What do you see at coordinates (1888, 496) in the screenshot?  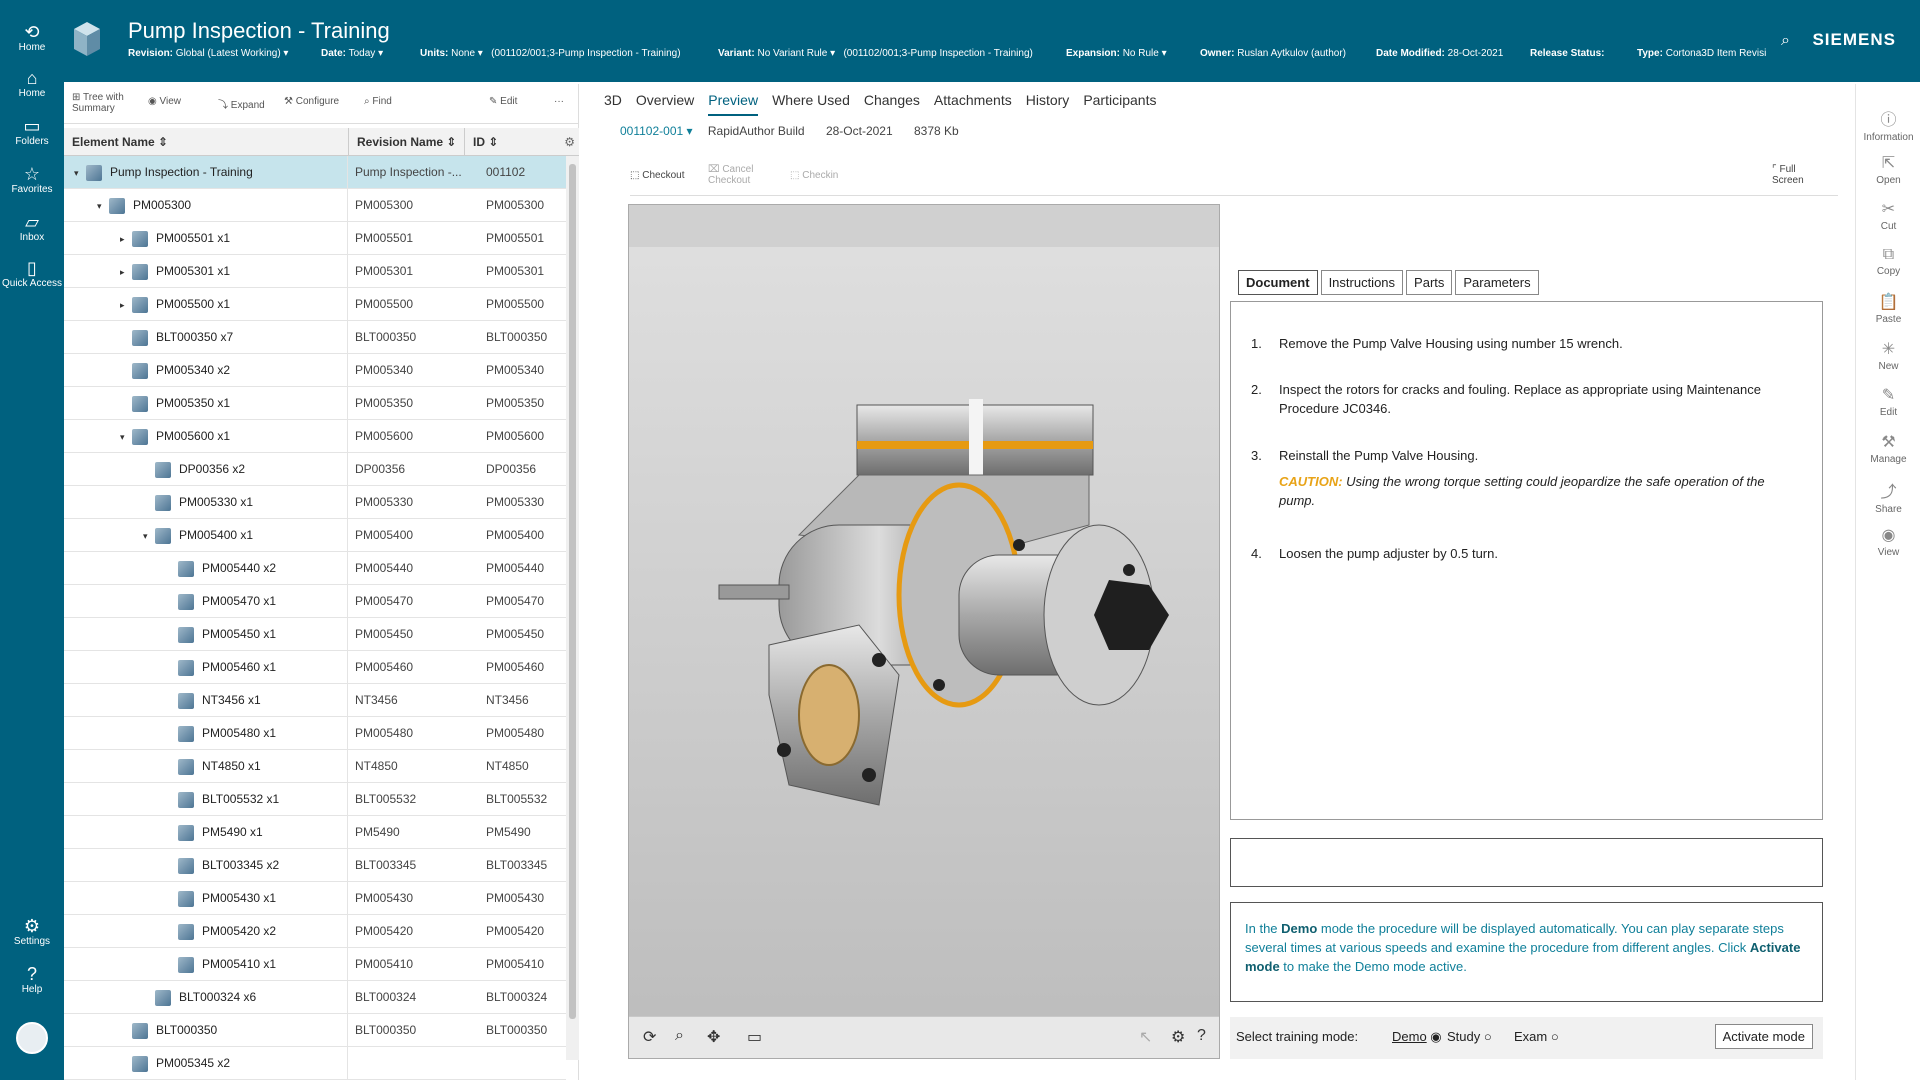 I see `rail-share-button: ⤴ Share` at bounding box center [1888, 496].